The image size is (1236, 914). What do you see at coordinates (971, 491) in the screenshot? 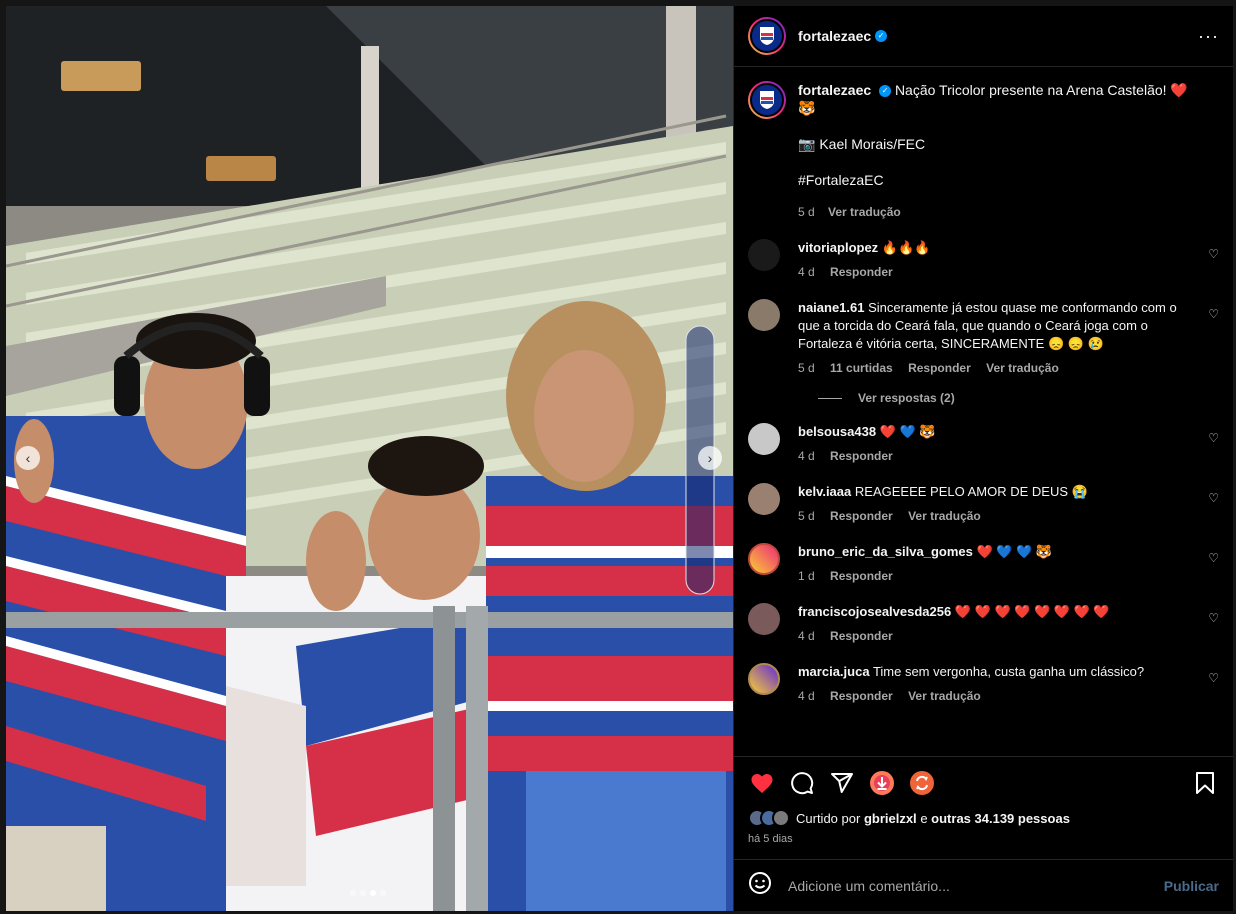
I see `comment-text: REAGEEEE PELO AMOR DE DEUS 😭` at bounding box center [971, 491].